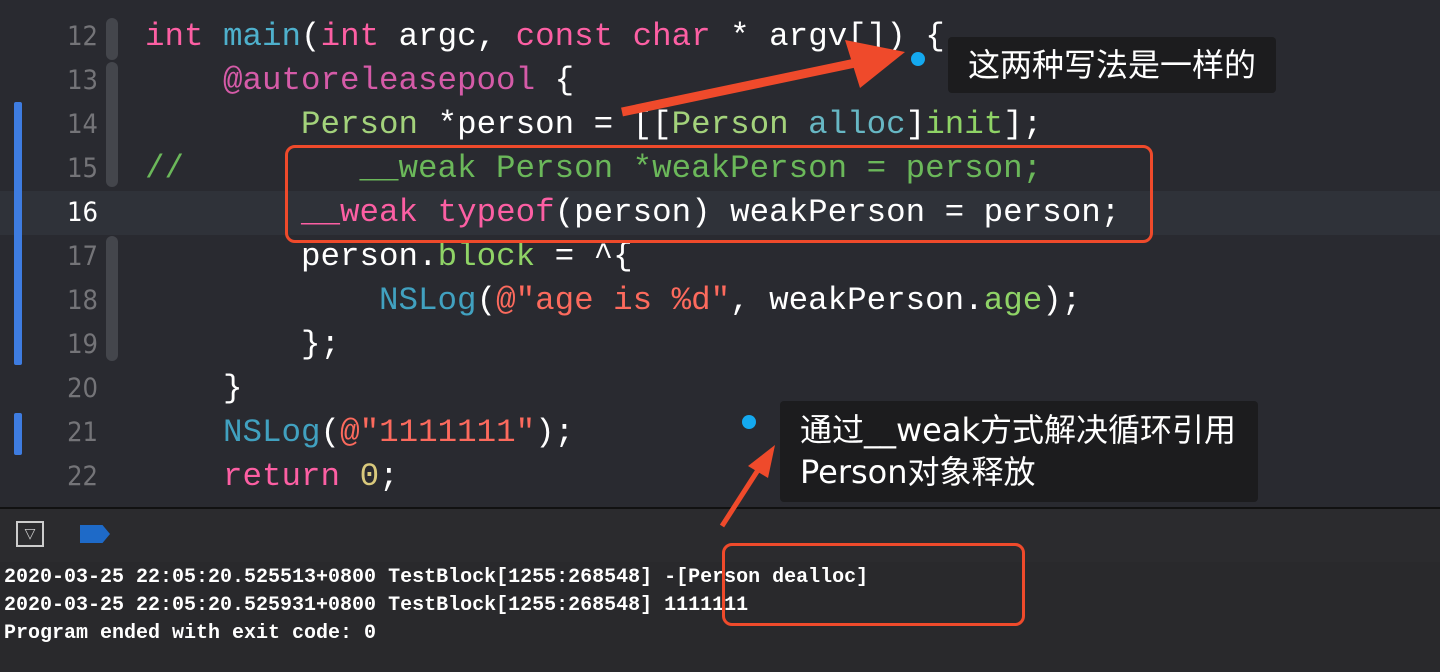  Describe the element at coordinates (918, 472) in the screenshot. I see `annotation-text: Person对象释放` at that location.